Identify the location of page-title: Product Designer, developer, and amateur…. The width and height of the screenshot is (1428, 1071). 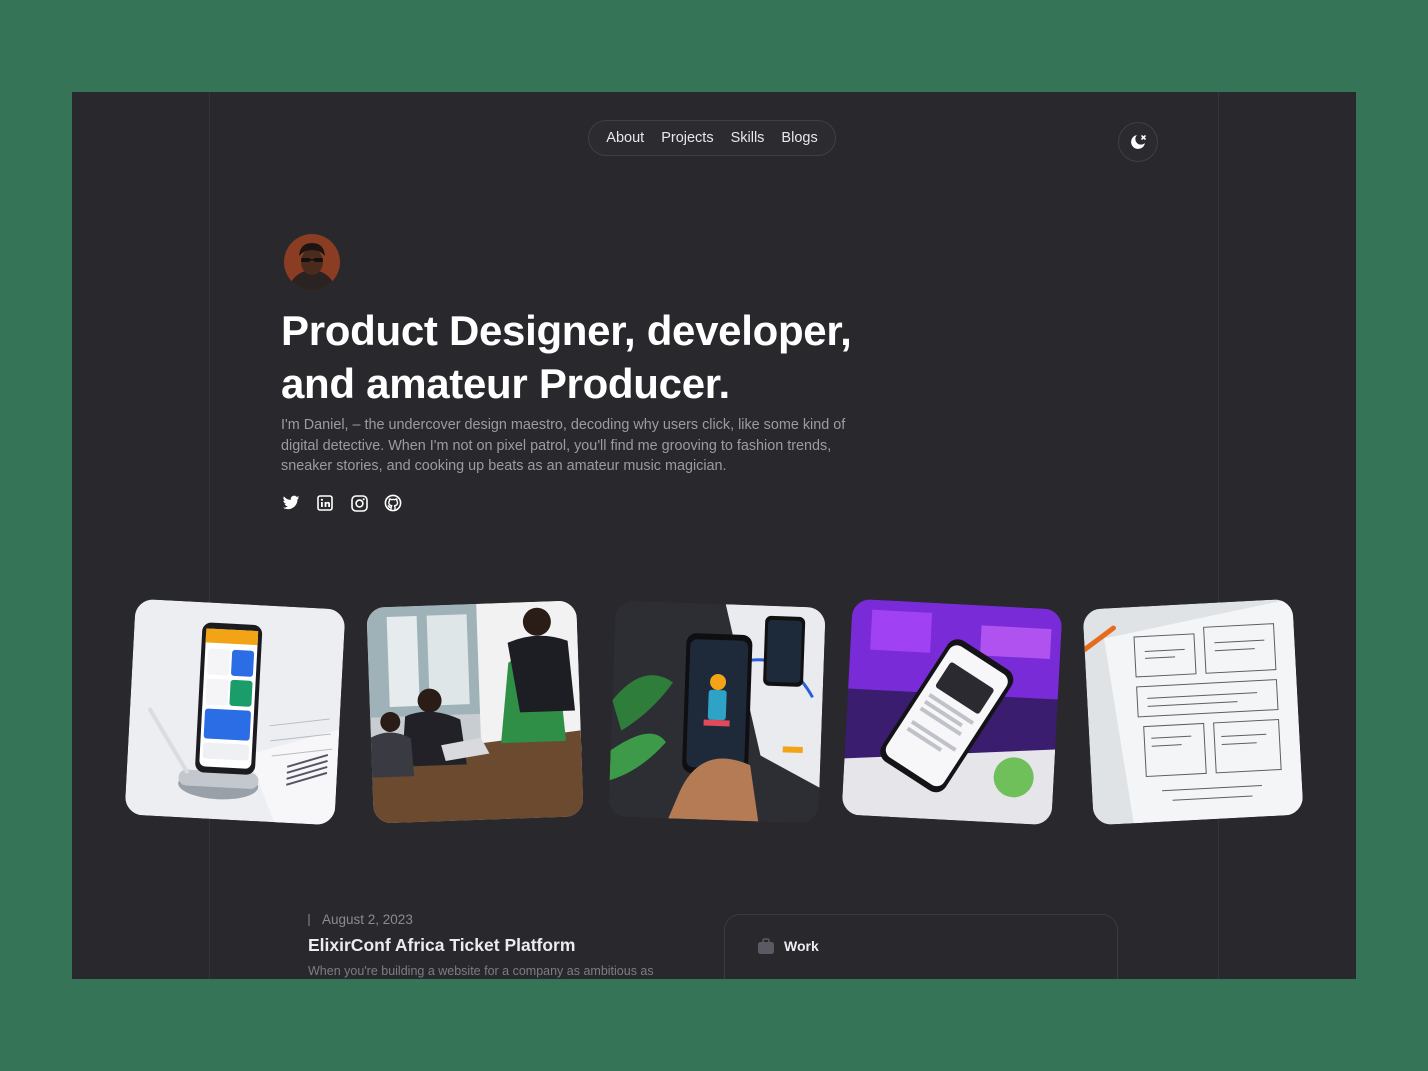
(631, 357).